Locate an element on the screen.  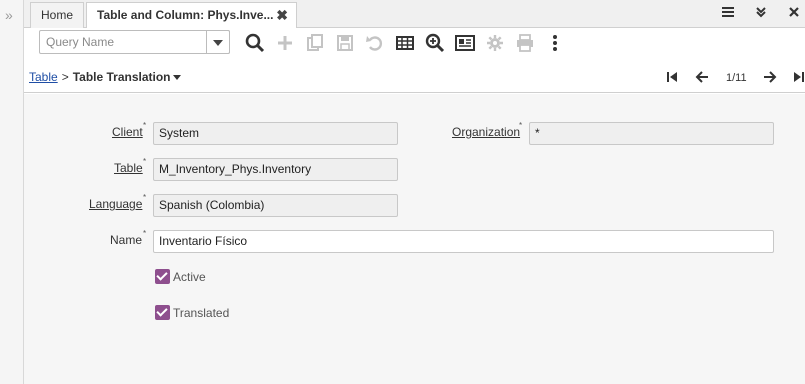
tab-home-label: Home is located at coordinates (56, 15).